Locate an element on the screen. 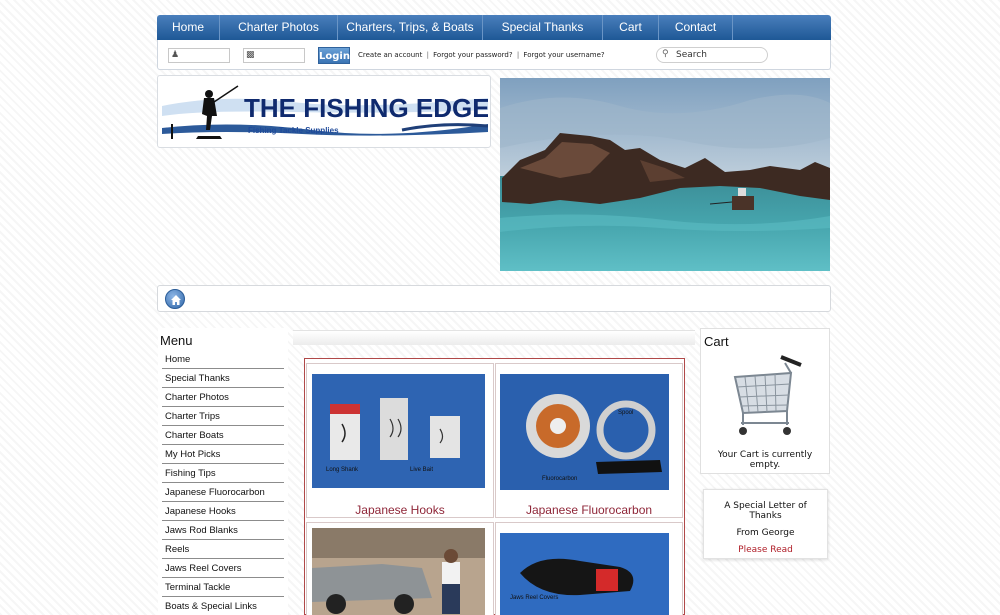 The height and width of the screenshot is (615, 1000). logo-title: THE FISHING EDGE is located at coordinates (366, 108).